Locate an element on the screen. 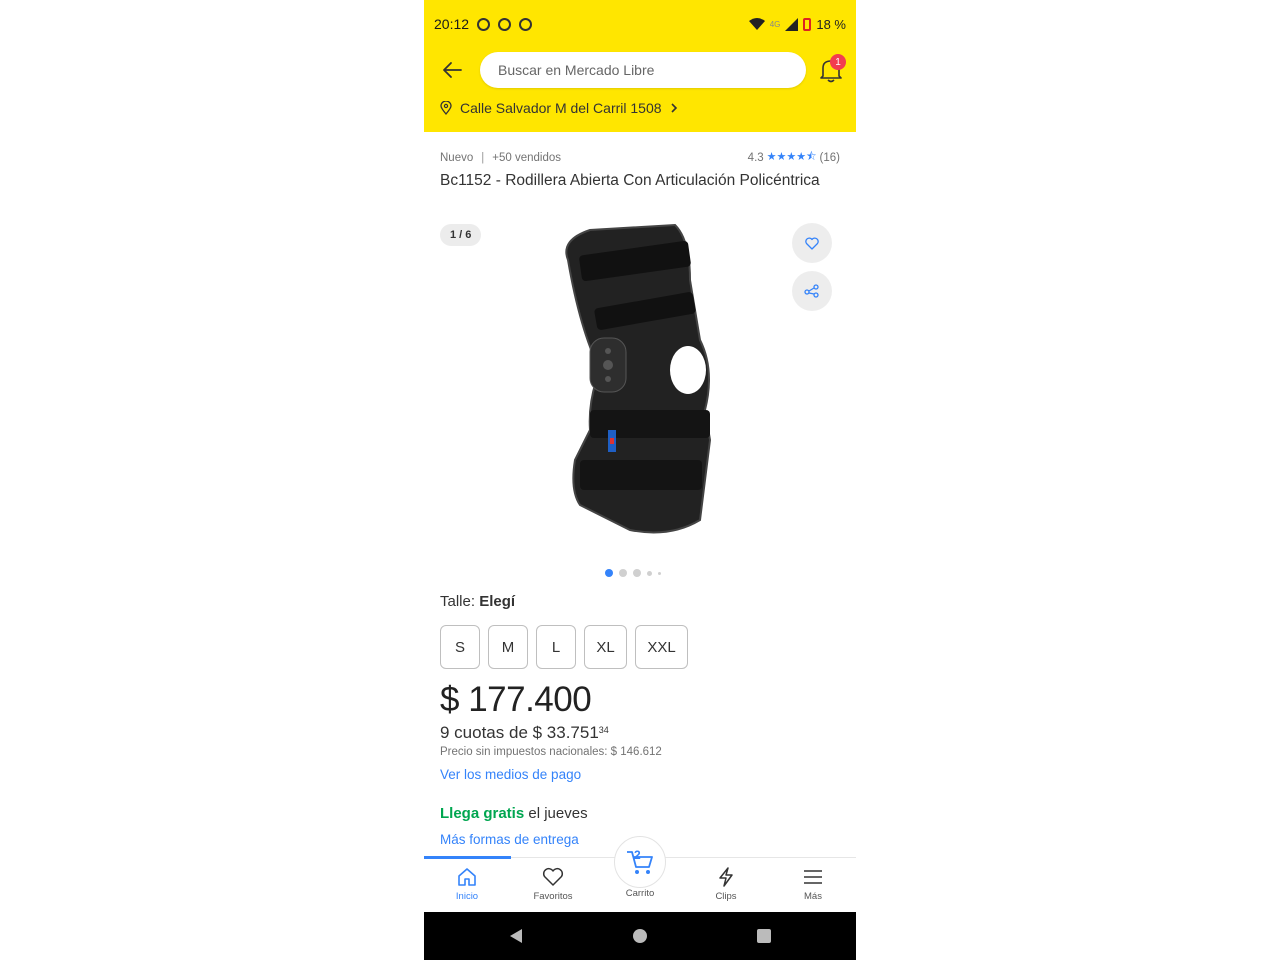 This screenshot has width=1280, height=960. size-option-m: M is located at coordinates (508, 647).